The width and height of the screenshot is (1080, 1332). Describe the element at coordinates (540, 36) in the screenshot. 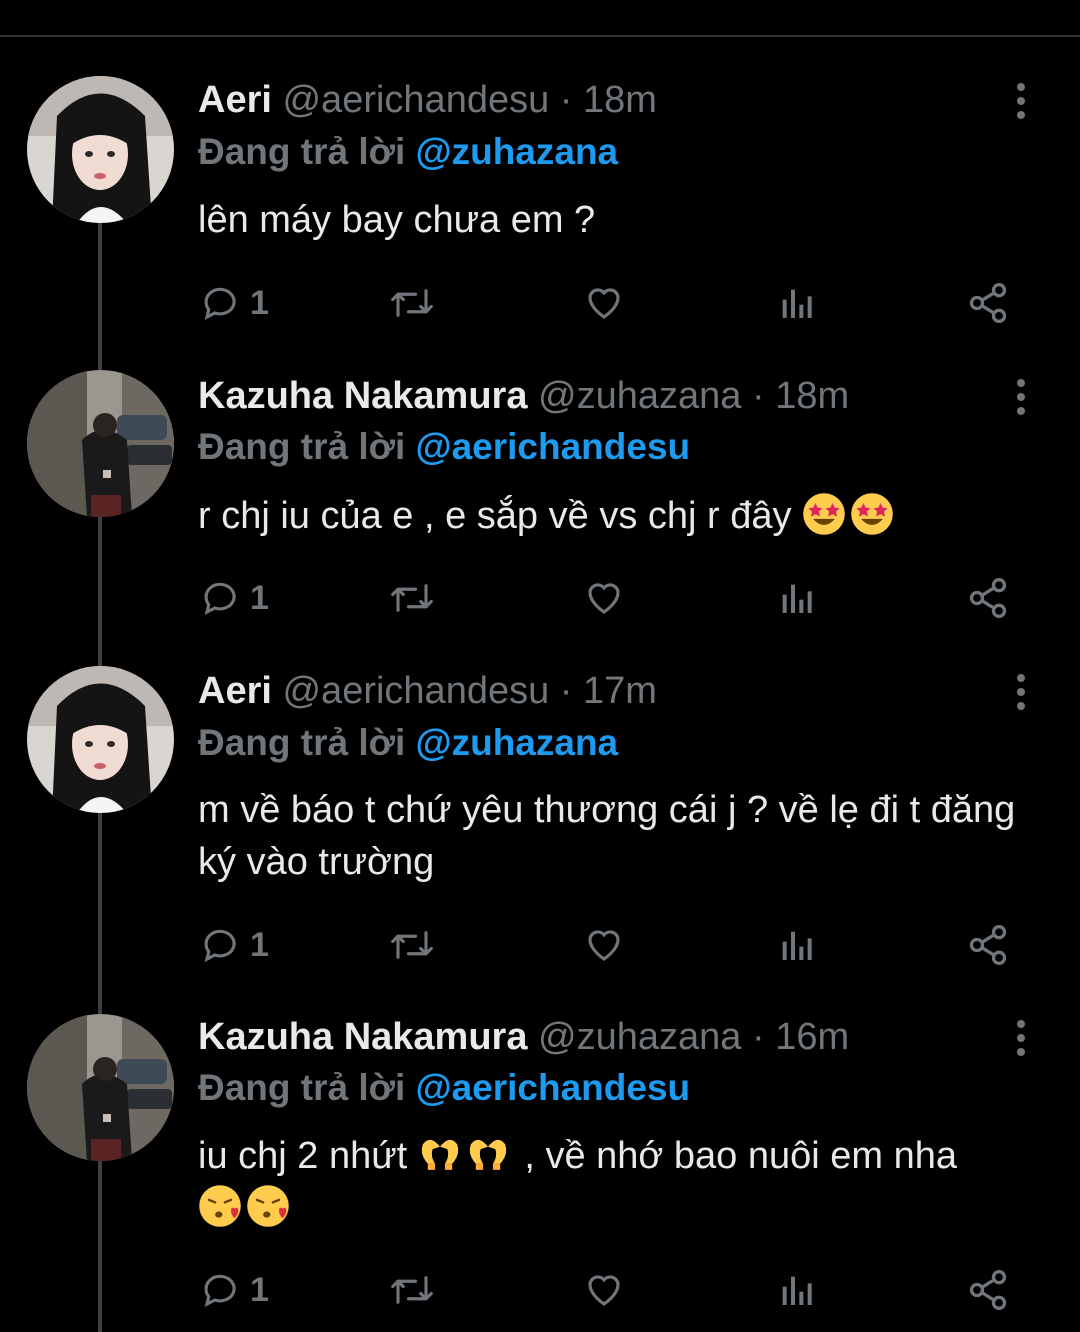

I see `top-divider` at that location.